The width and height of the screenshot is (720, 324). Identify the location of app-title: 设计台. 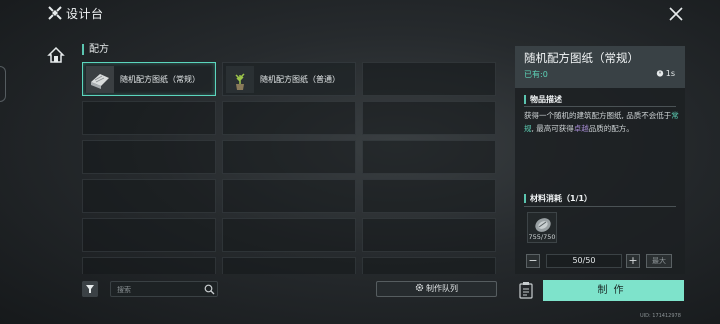
(85, 14).